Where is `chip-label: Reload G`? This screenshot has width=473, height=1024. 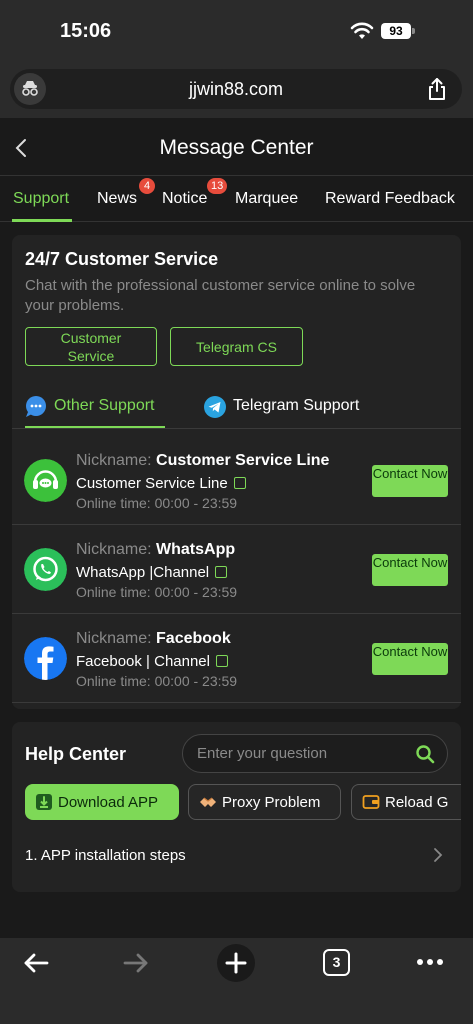
chip-label: Reload G is located at coordinates (417, 802).